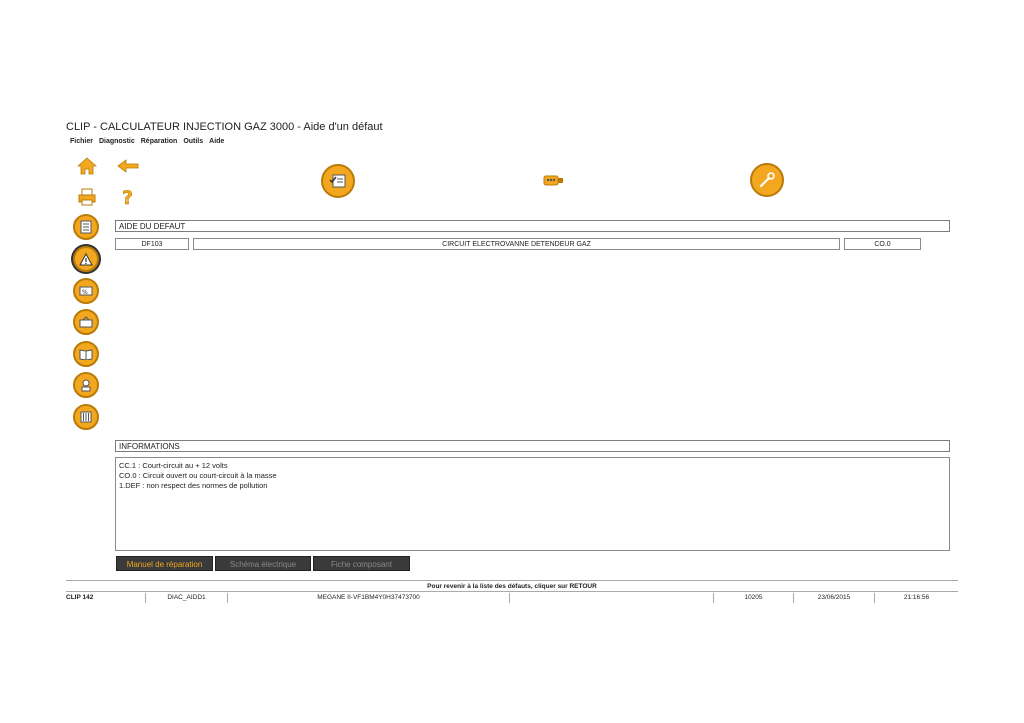 The image size is (1024, 723). I want to click on barcode-icon, so click(86, 417).